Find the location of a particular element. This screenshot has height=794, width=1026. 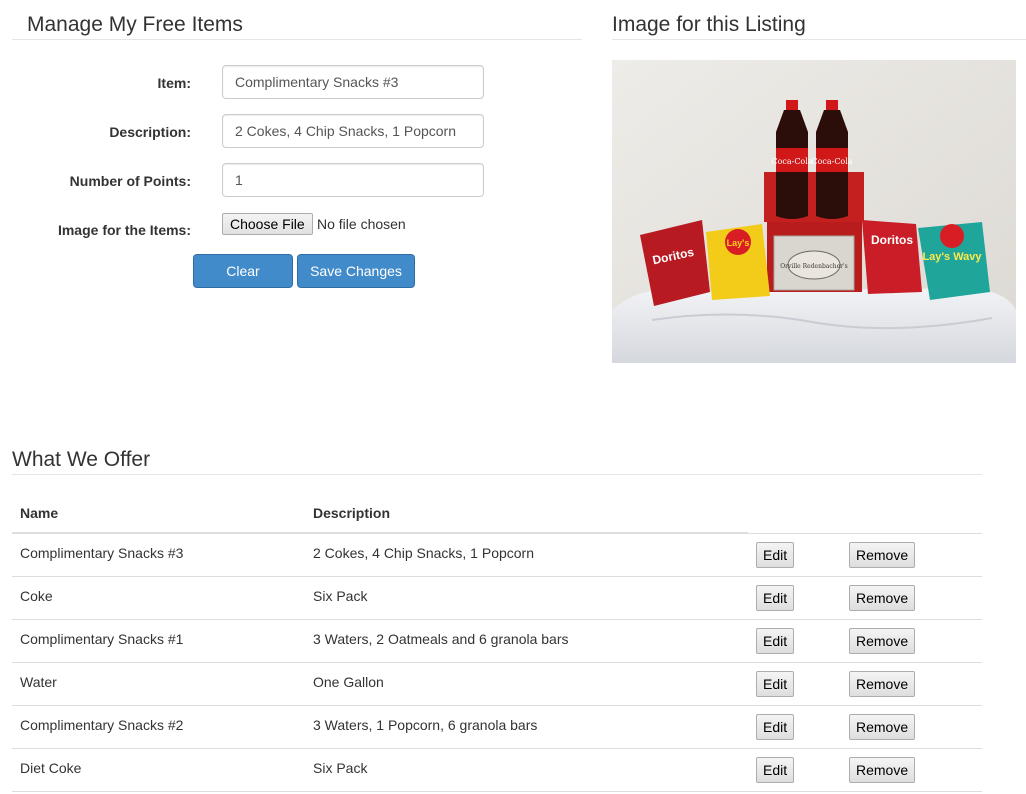

popcorn-box: Orville Redenbacher's is located at coordinates (814, 263).